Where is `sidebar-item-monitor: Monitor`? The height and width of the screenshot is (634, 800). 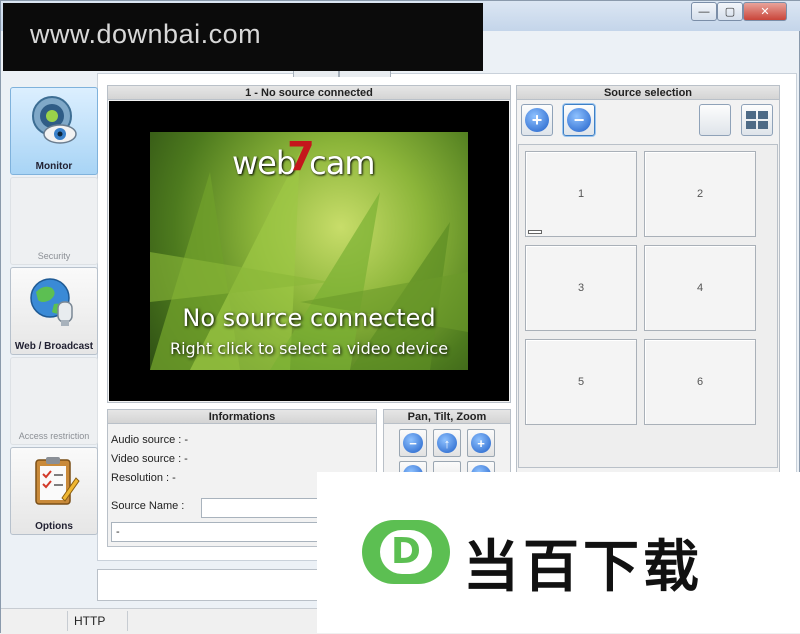 sidebar-item-monitor: Monitor is located at coordinates (54, 131).